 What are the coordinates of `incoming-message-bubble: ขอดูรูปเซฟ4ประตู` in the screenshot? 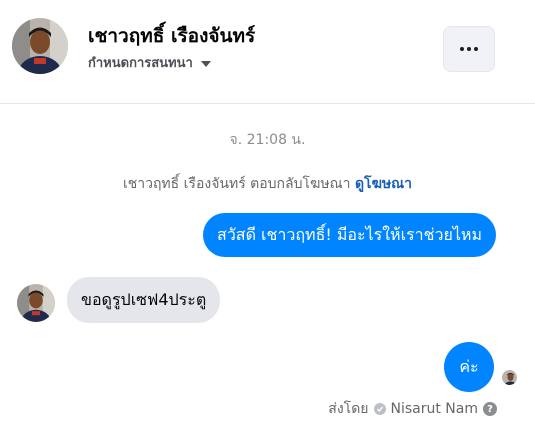 It's located at (144, 300).